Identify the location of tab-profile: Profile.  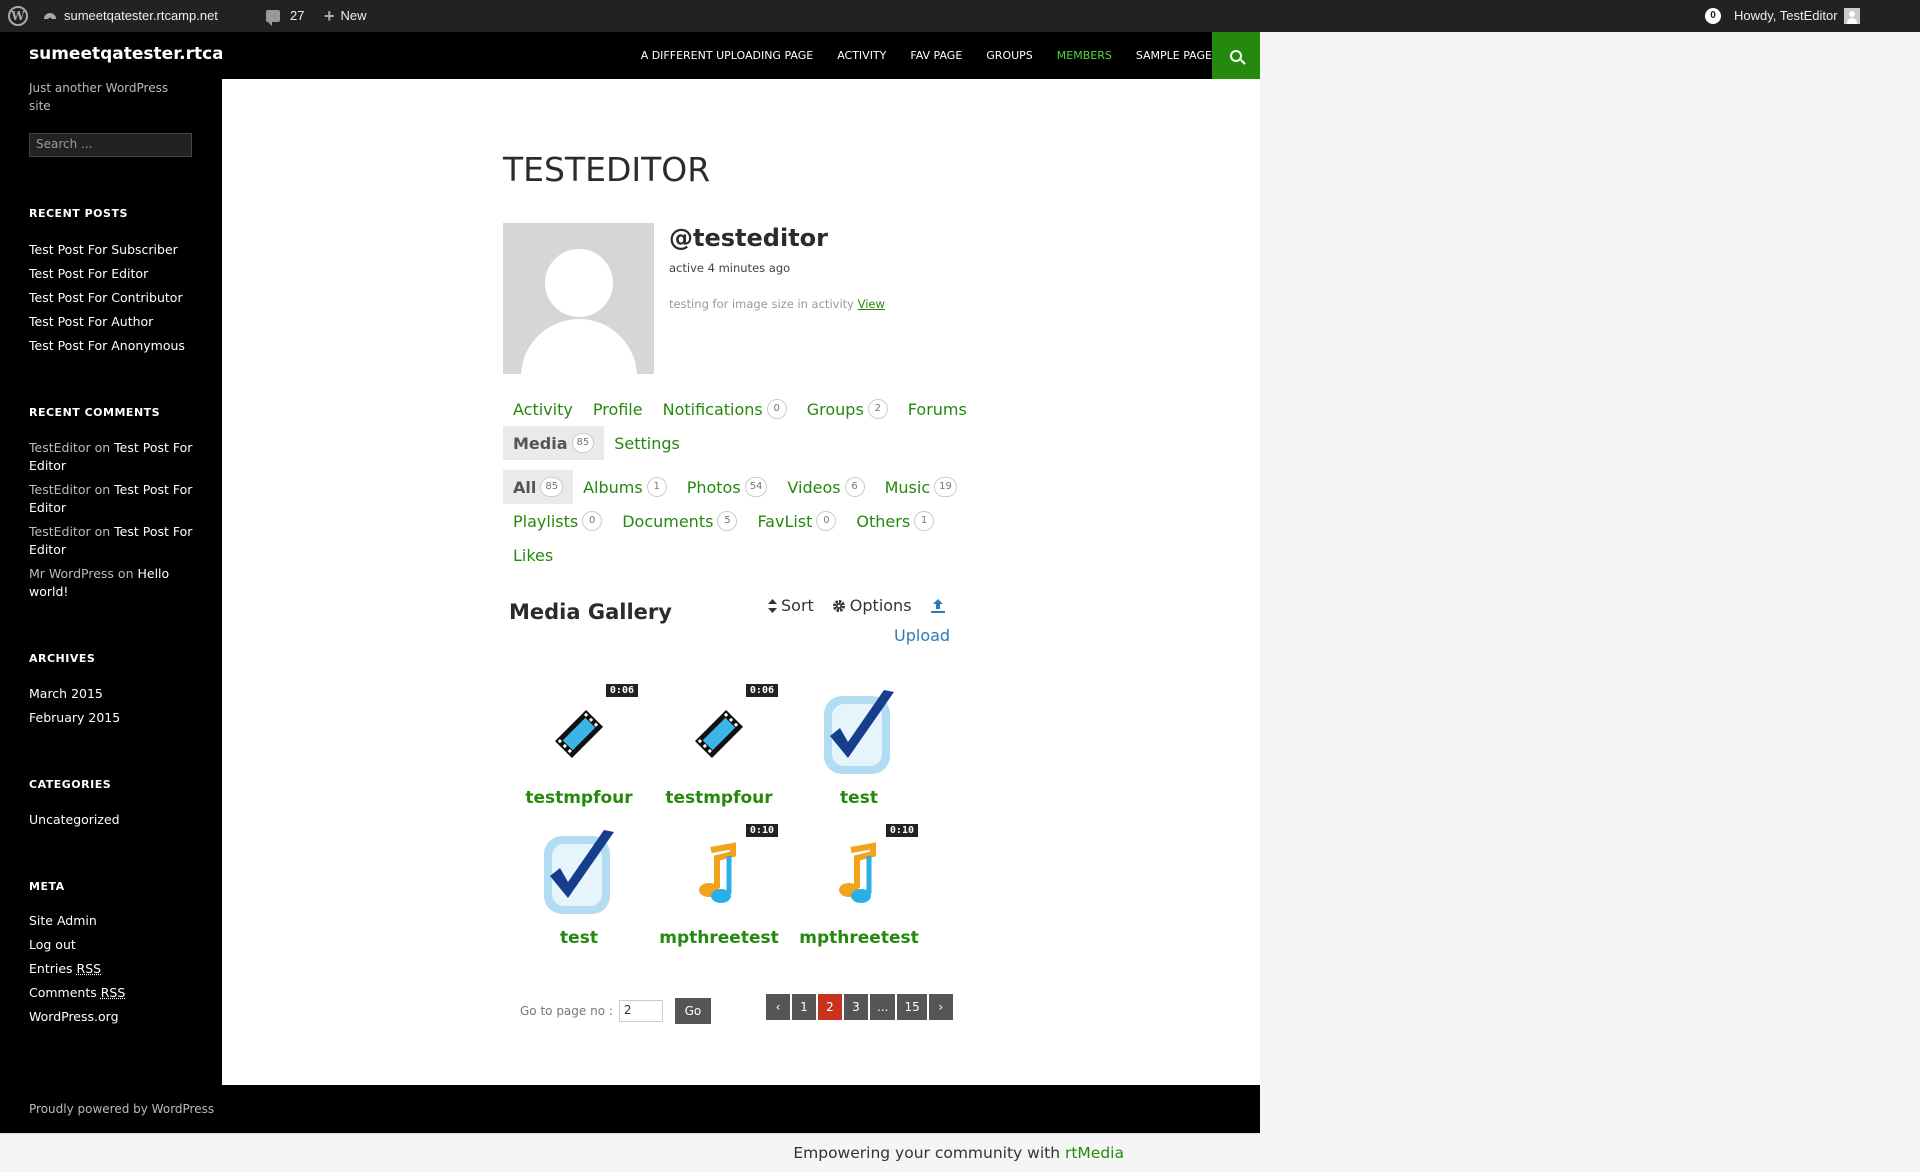
(618, 409).